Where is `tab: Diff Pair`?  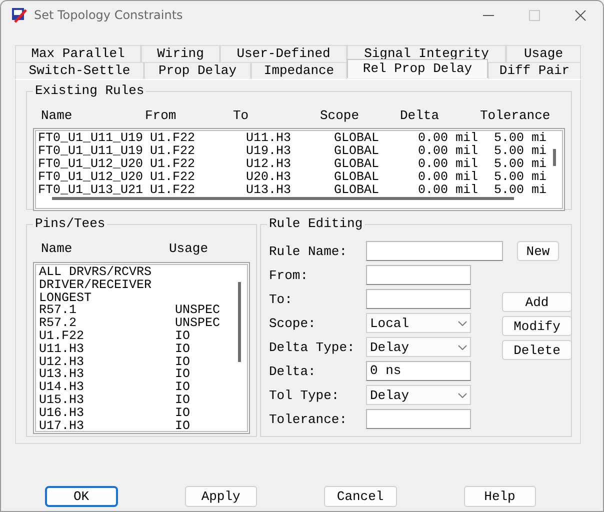 tab: Diff Pair is located at coordinates (534, 70).